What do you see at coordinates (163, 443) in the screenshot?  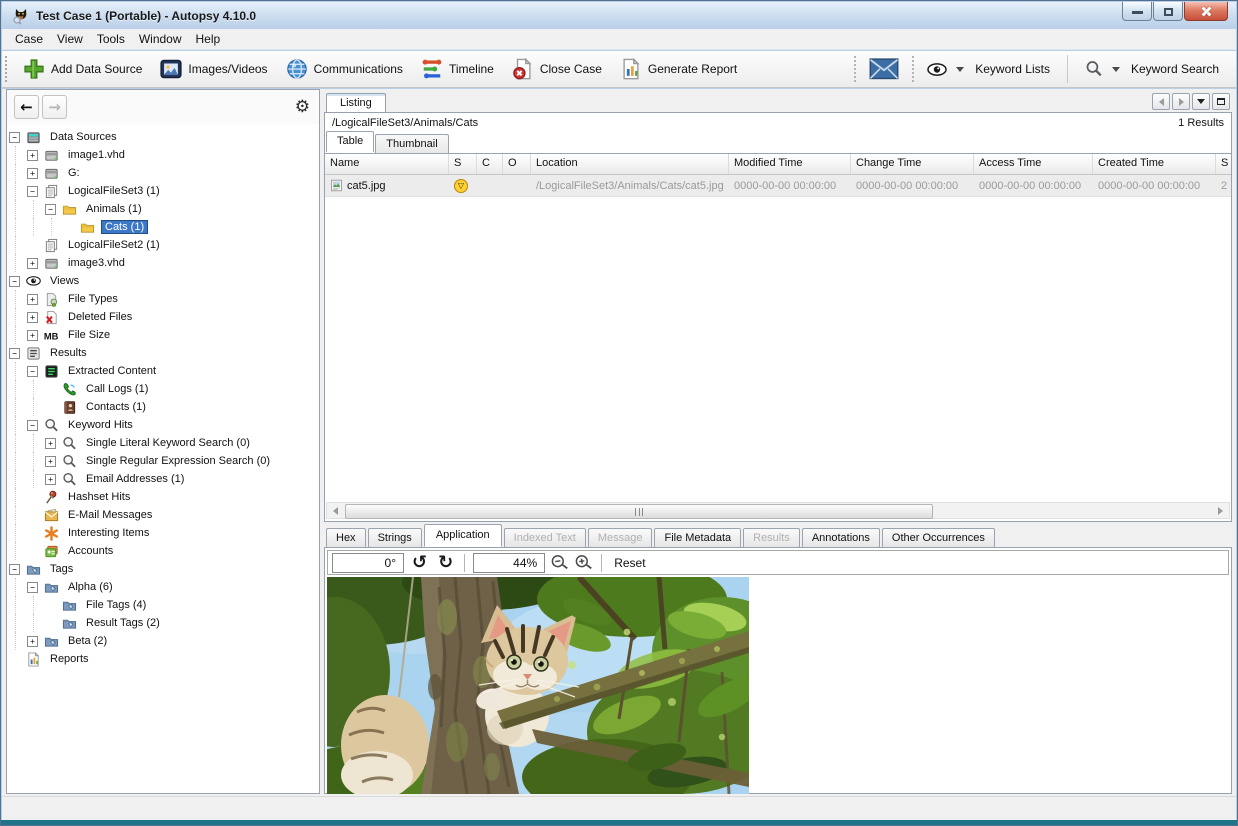 I see `tree-item-single-literal-keyword-search-0: + Single Literal Keyword Search (0)` at bounding box center [163, 443].